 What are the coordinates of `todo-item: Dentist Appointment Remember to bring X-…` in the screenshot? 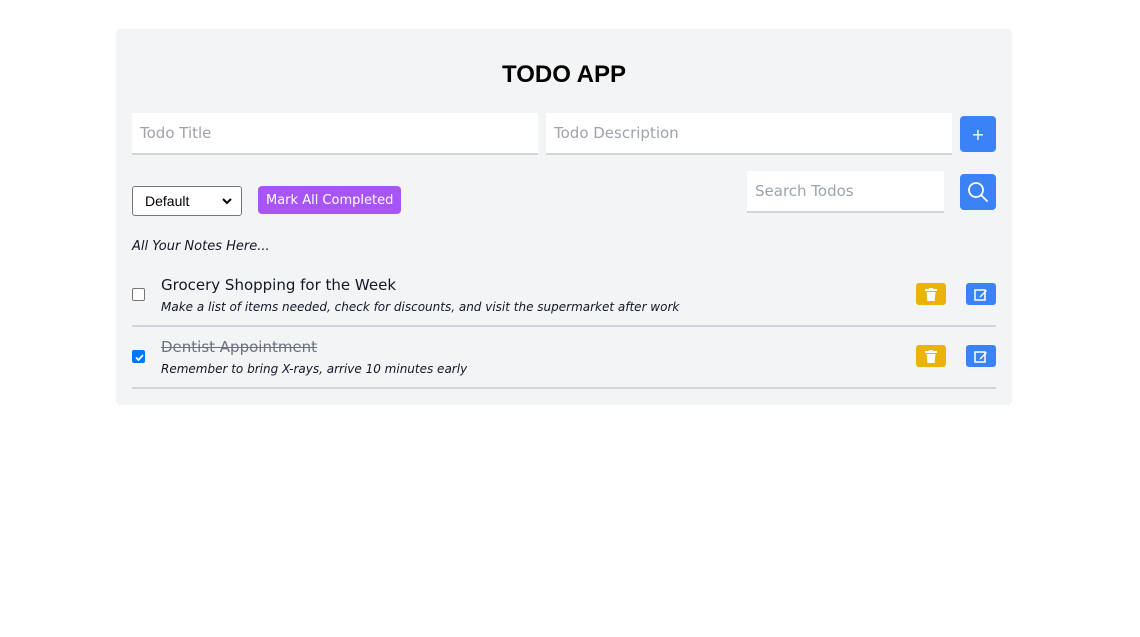 It's located at (564, 358).